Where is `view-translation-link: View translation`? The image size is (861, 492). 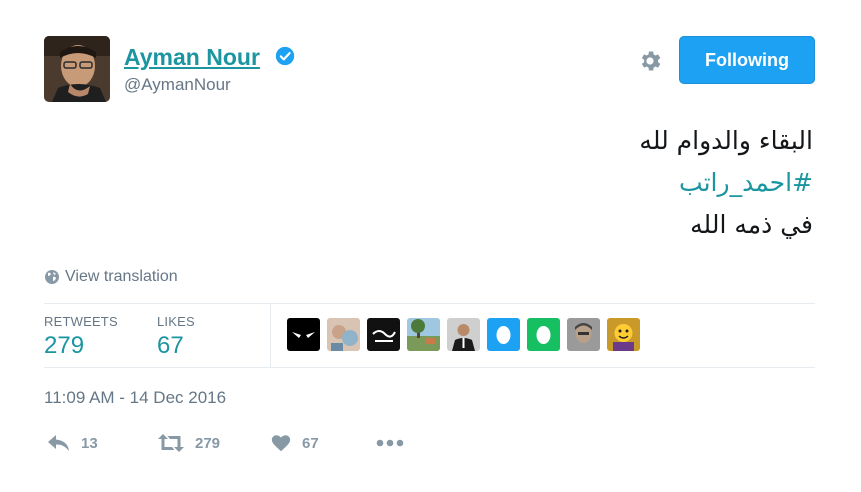
view-translation-link: View translation is located at coordinates (111, 277).